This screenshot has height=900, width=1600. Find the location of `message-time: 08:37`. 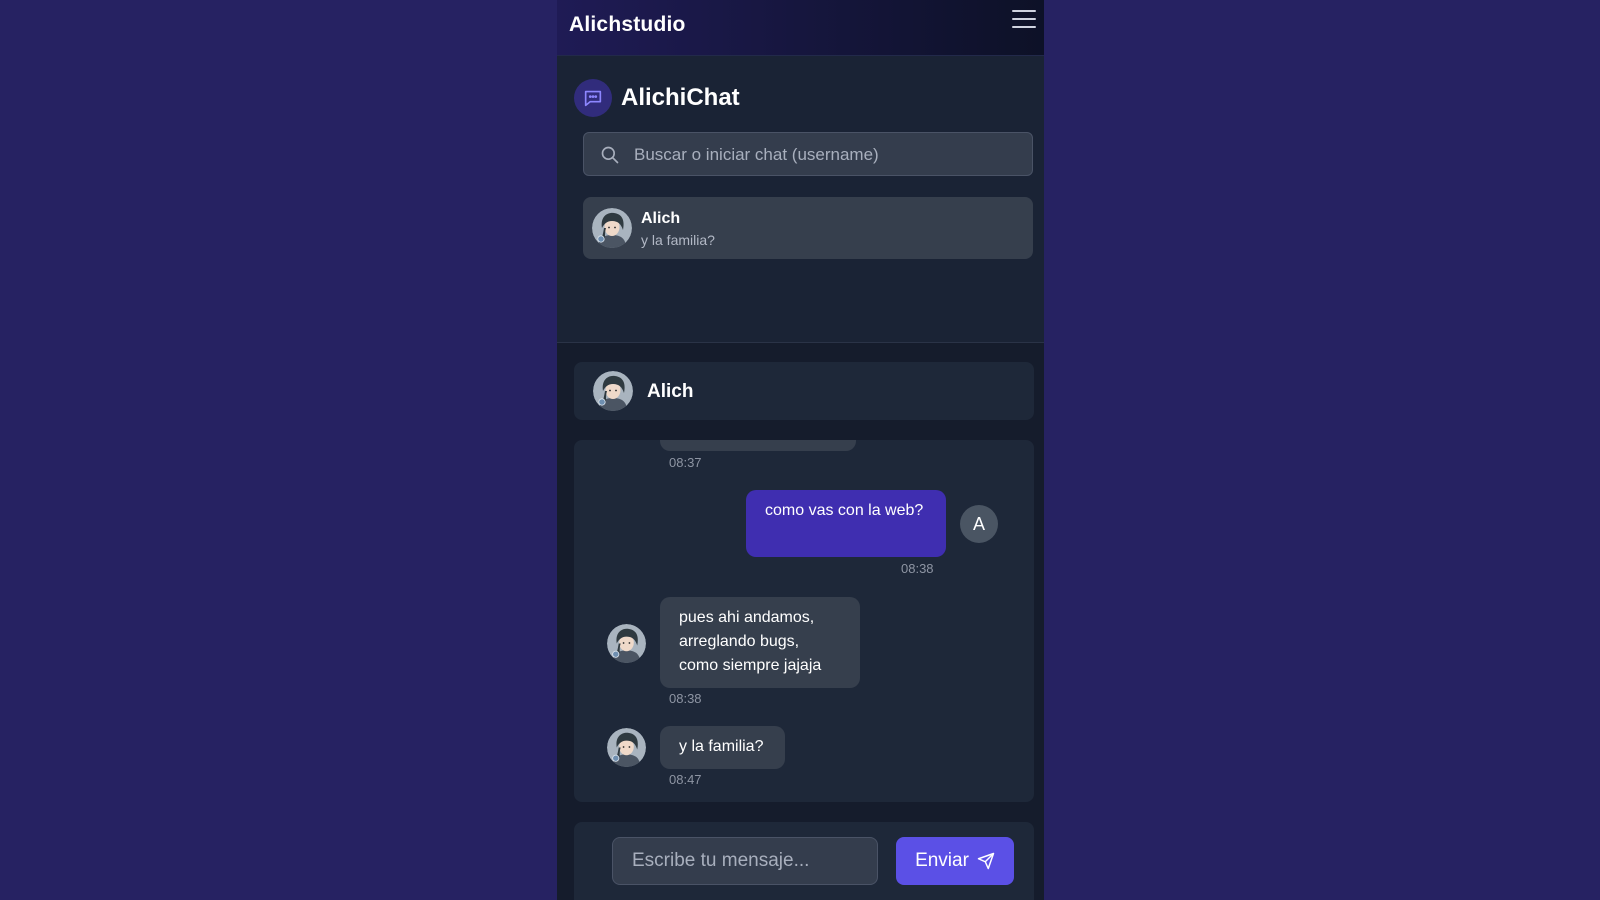

message-time: 08:37 is located at coordinates (685, 462).